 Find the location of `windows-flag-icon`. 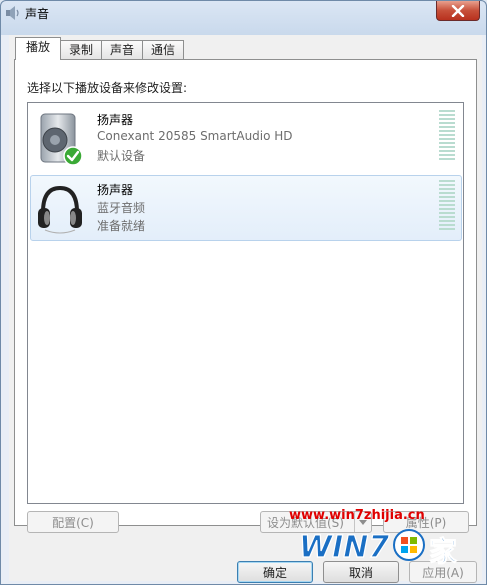

windows-flag-icon is located at coordinates (409, 545).